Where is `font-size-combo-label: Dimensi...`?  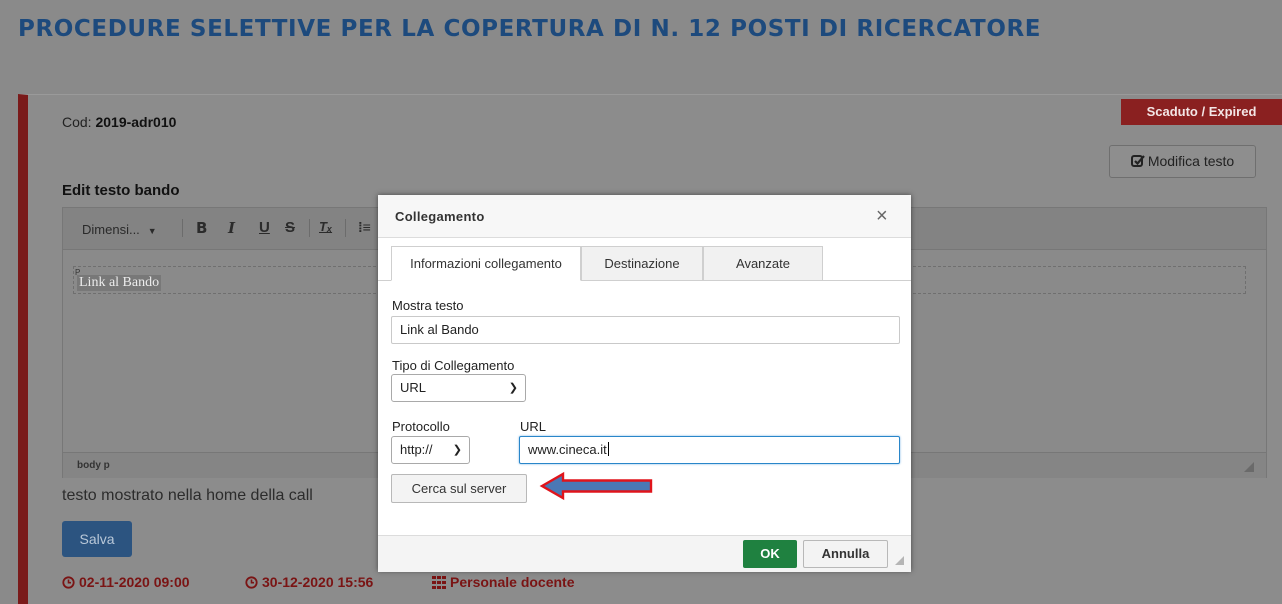
font-size-combo-label: Dimensi... is located at coordinates (111, 229).